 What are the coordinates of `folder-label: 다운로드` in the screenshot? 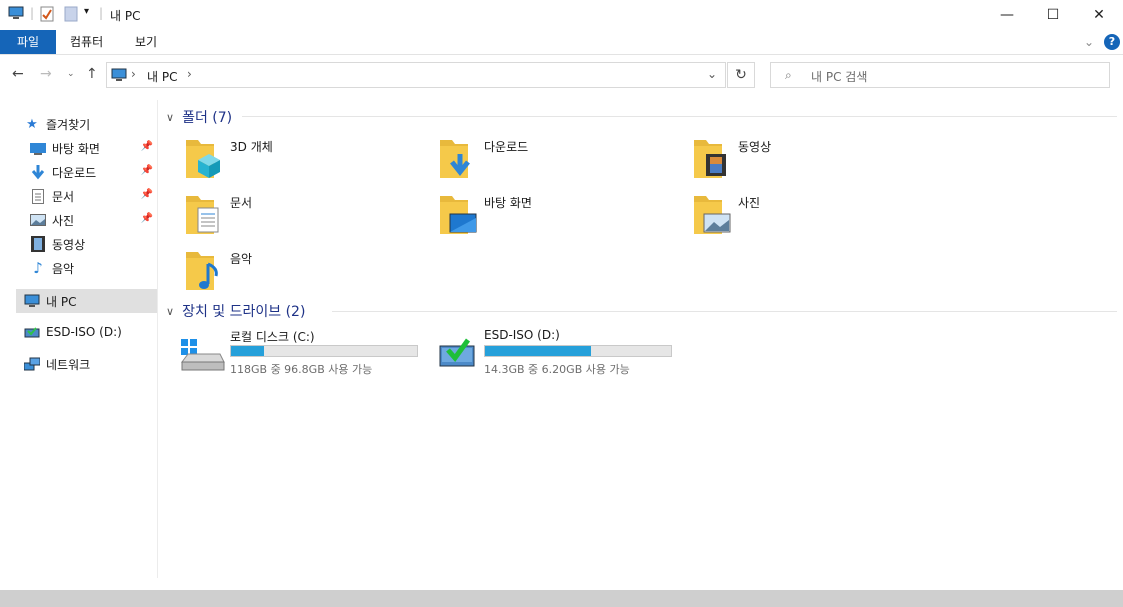 It's located at (506, 147).